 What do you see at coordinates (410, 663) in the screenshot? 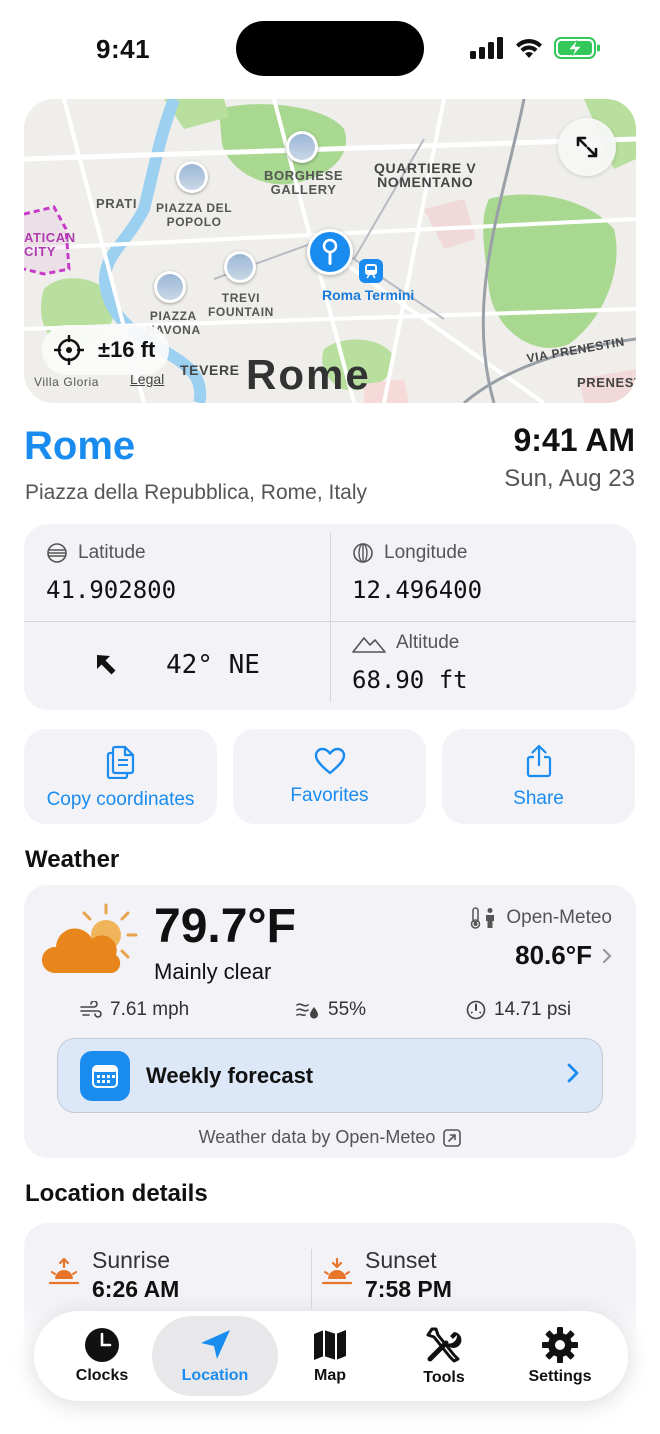
I see `altitude-cell: Altitude 68.90 ft` at bounding box center [410, 663].